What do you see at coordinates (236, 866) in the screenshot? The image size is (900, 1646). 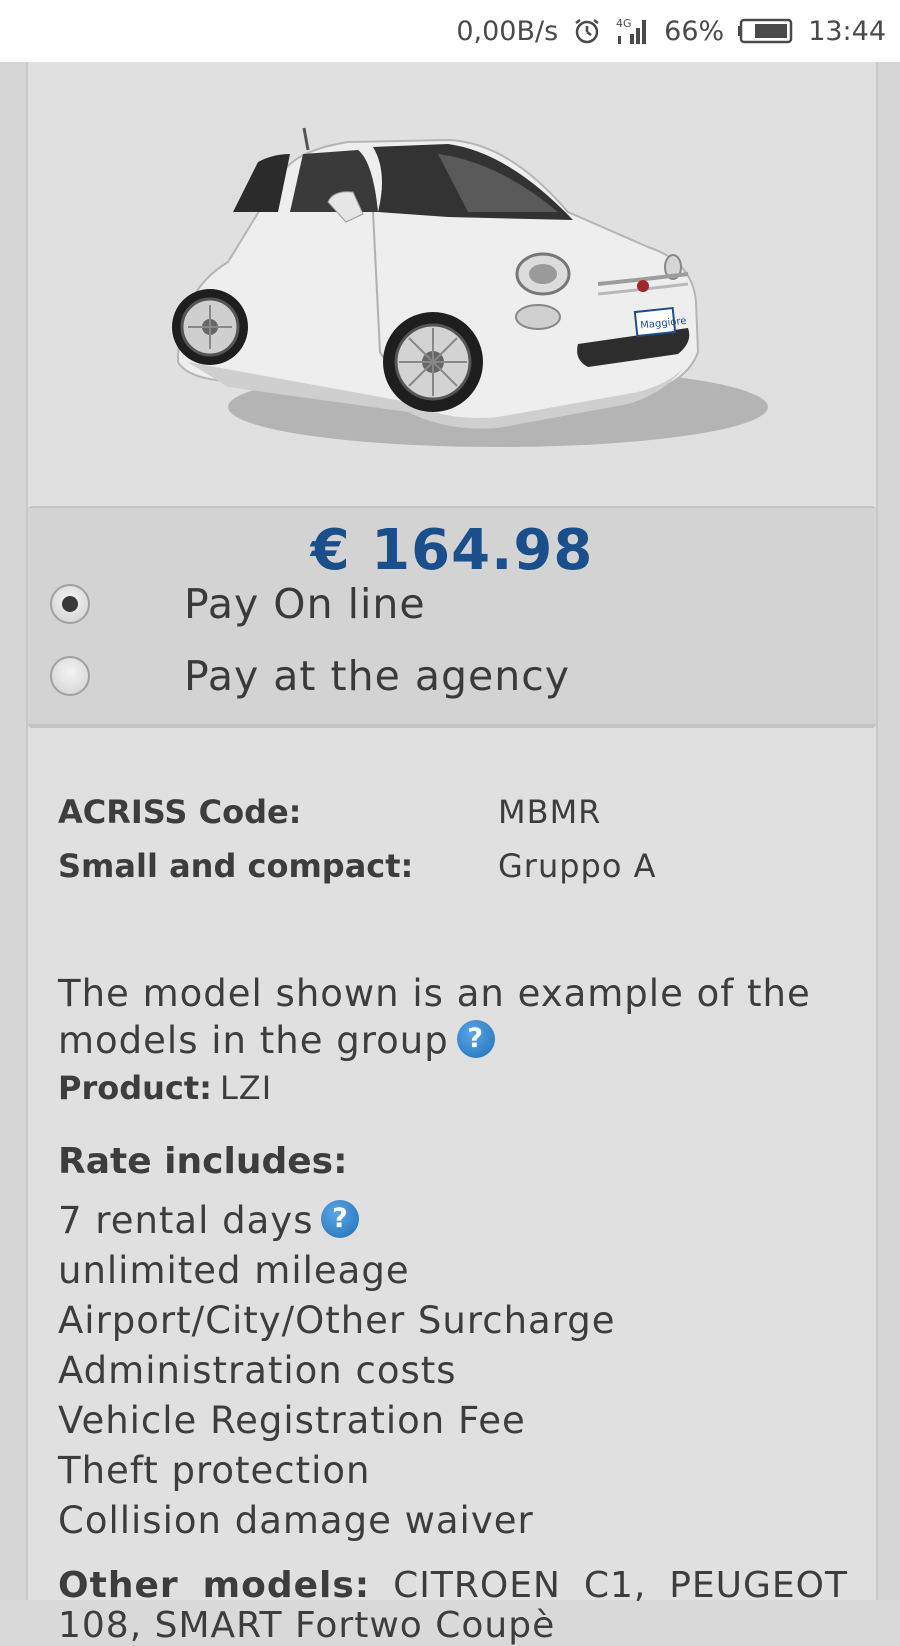 I see `category-label: Small and compact:` at bounding box center [236, 866].